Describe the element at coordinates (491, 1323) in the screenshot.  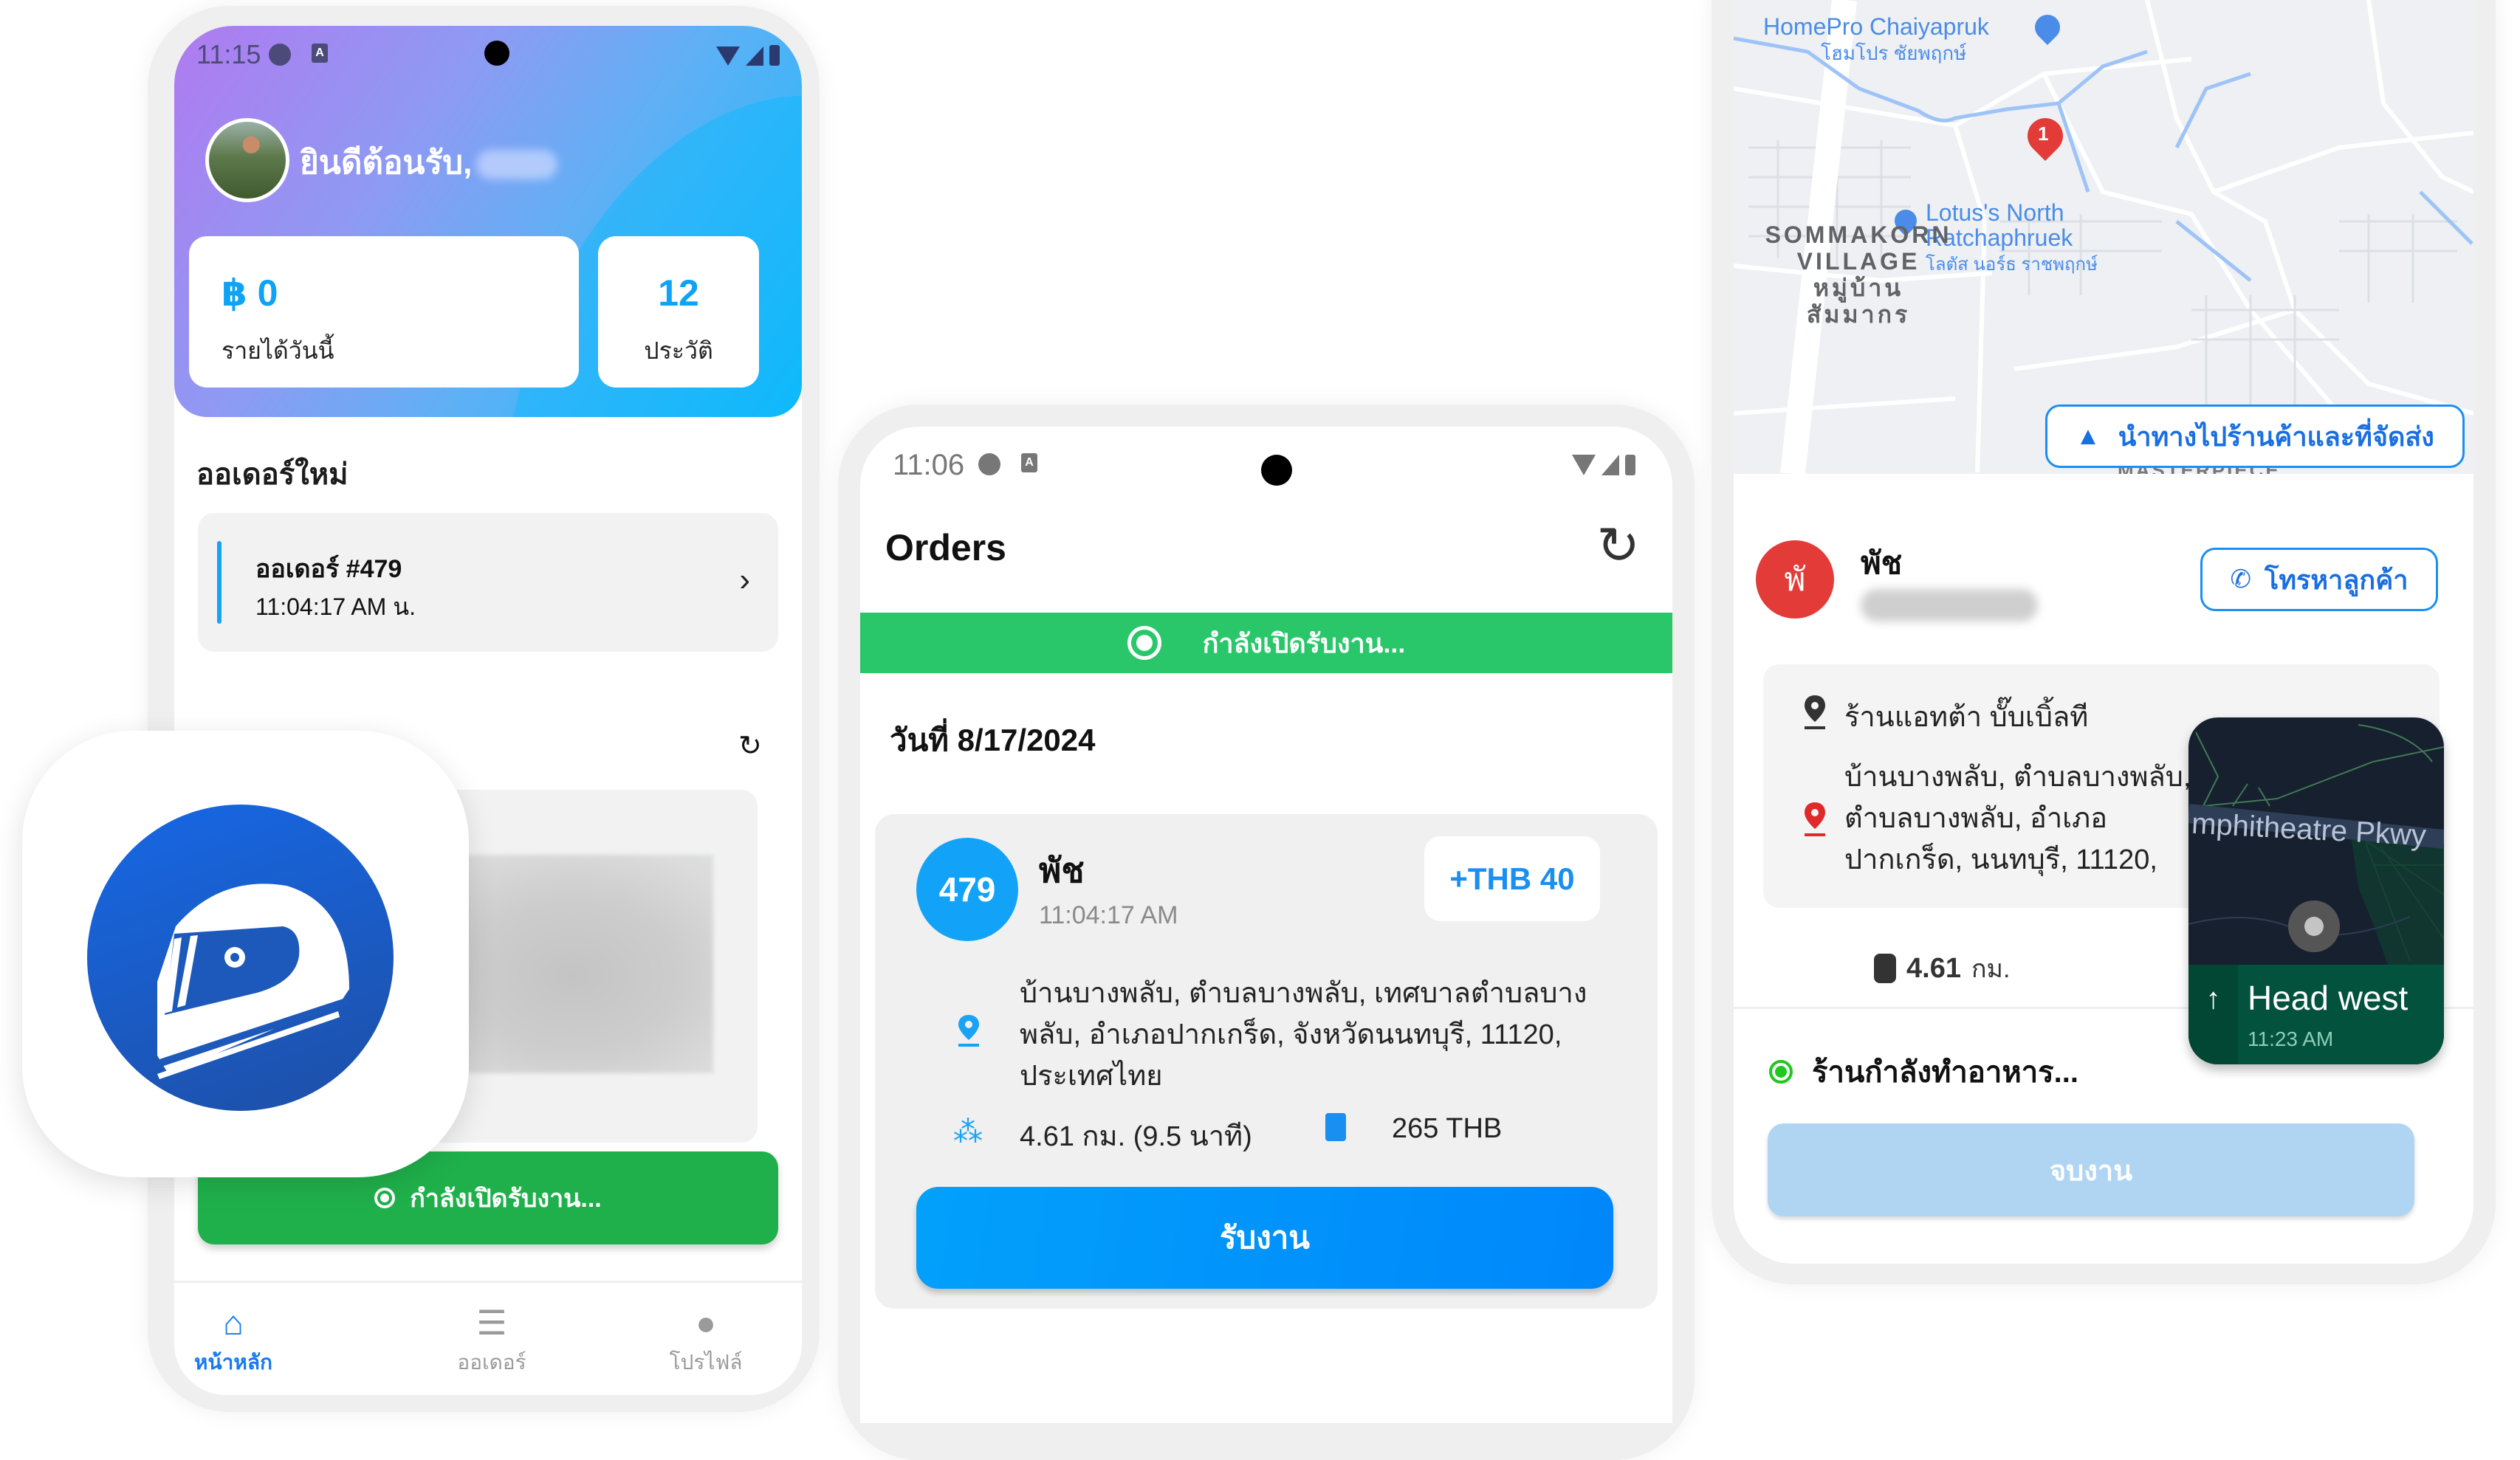
I see `list-icon: ☰` at that location.